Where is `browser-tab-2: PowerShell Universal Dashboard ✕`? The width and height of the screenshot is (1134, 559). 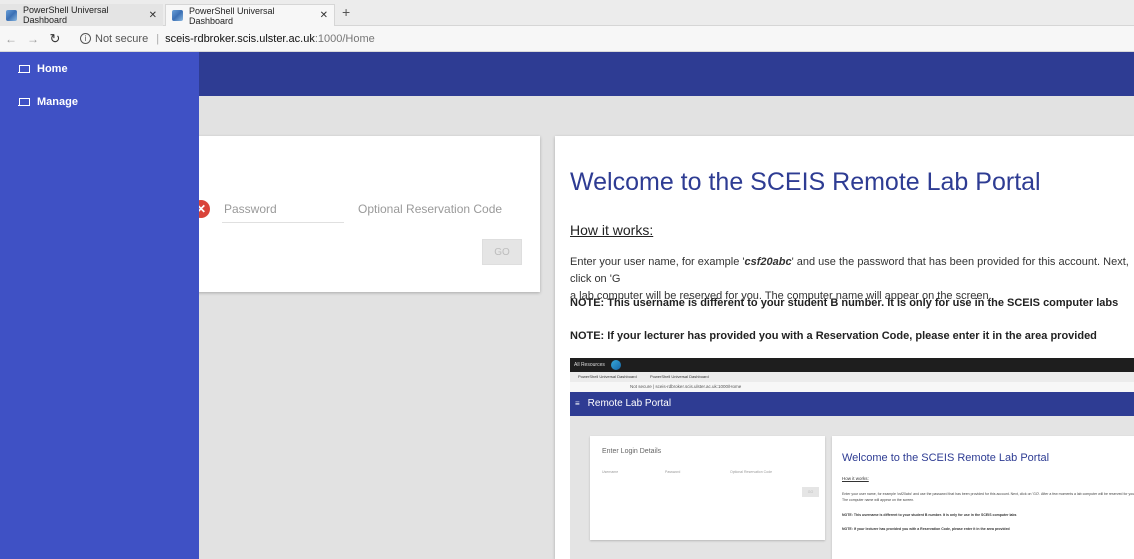
browser-tab-2: PowerShell Universal Dashboard ✕ is located at coordinates (250, 15).